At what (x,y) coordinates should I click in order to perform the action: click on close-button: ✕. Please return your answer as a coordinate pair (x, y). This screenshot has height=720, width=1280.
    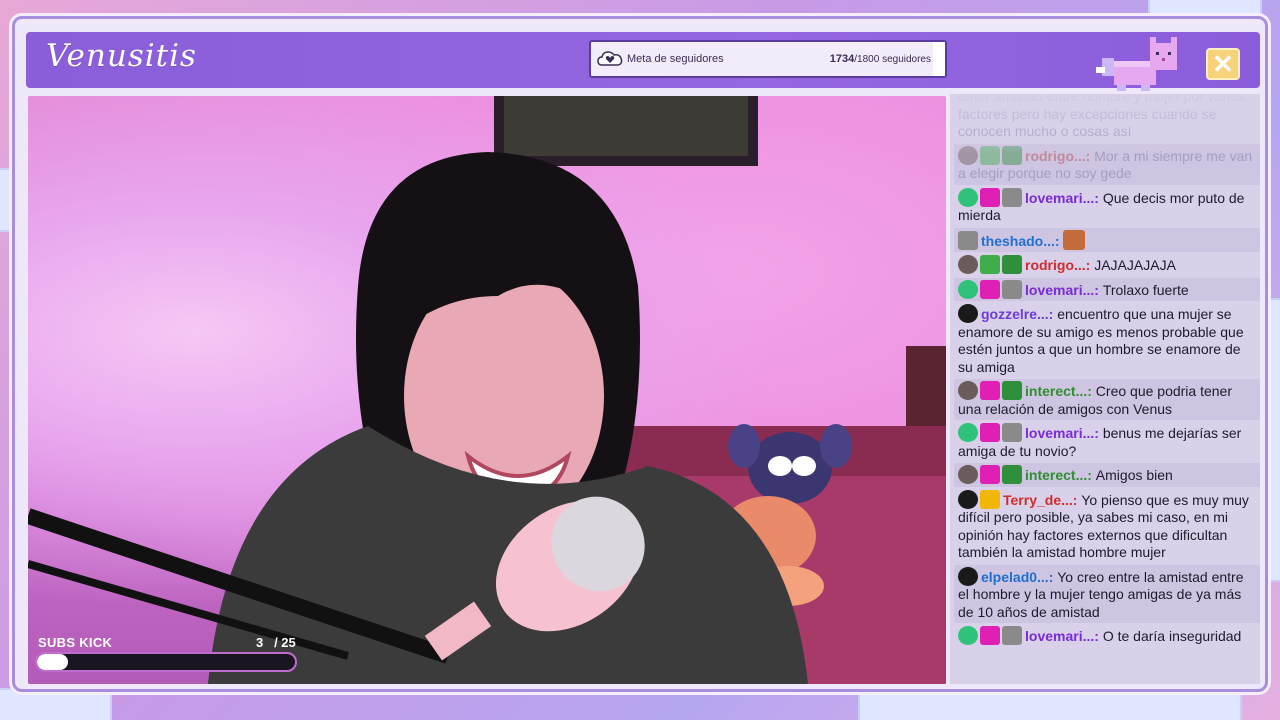
    Looking at the image, I should click on (1223, 64).